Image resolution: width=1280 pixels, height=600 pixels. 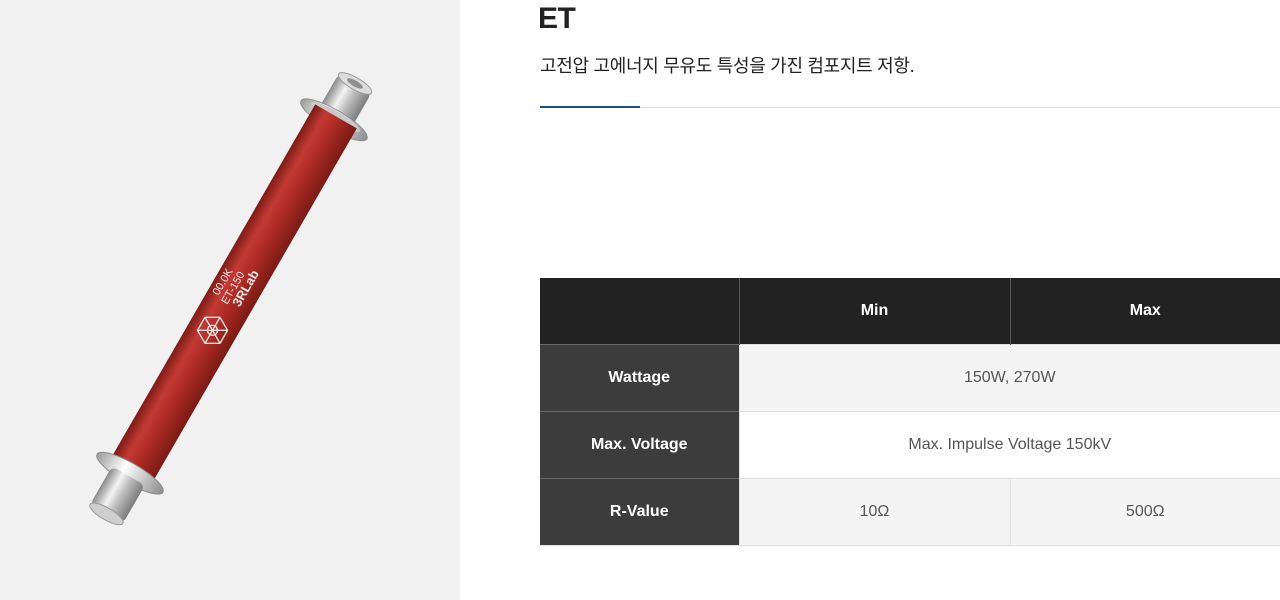 I want to click on r-value-min: 10Ω, so click(x=874, y=512).